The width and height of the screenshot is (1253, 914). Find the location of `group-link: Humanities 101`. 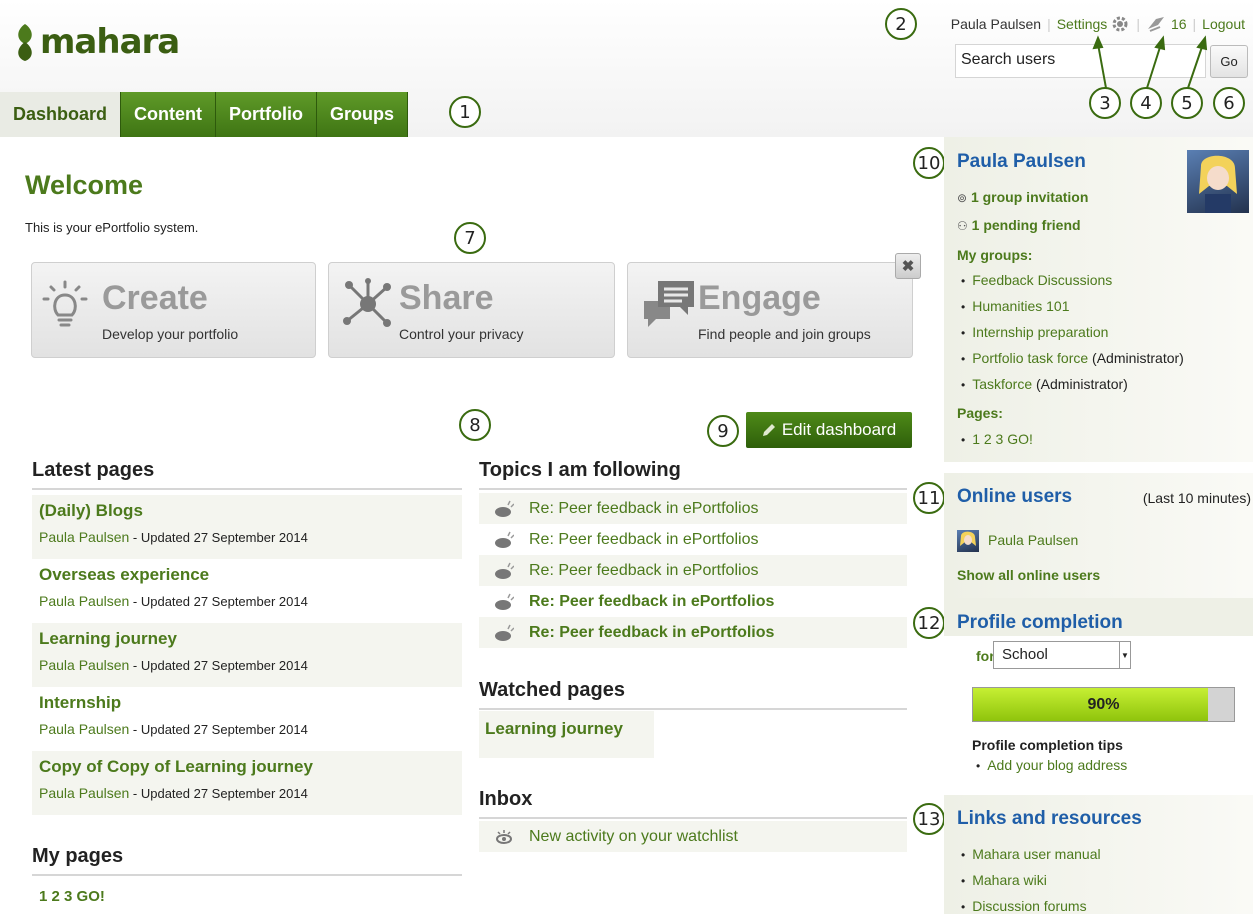

group-link: Humanities 101 is located at coordinates (1020, 306).